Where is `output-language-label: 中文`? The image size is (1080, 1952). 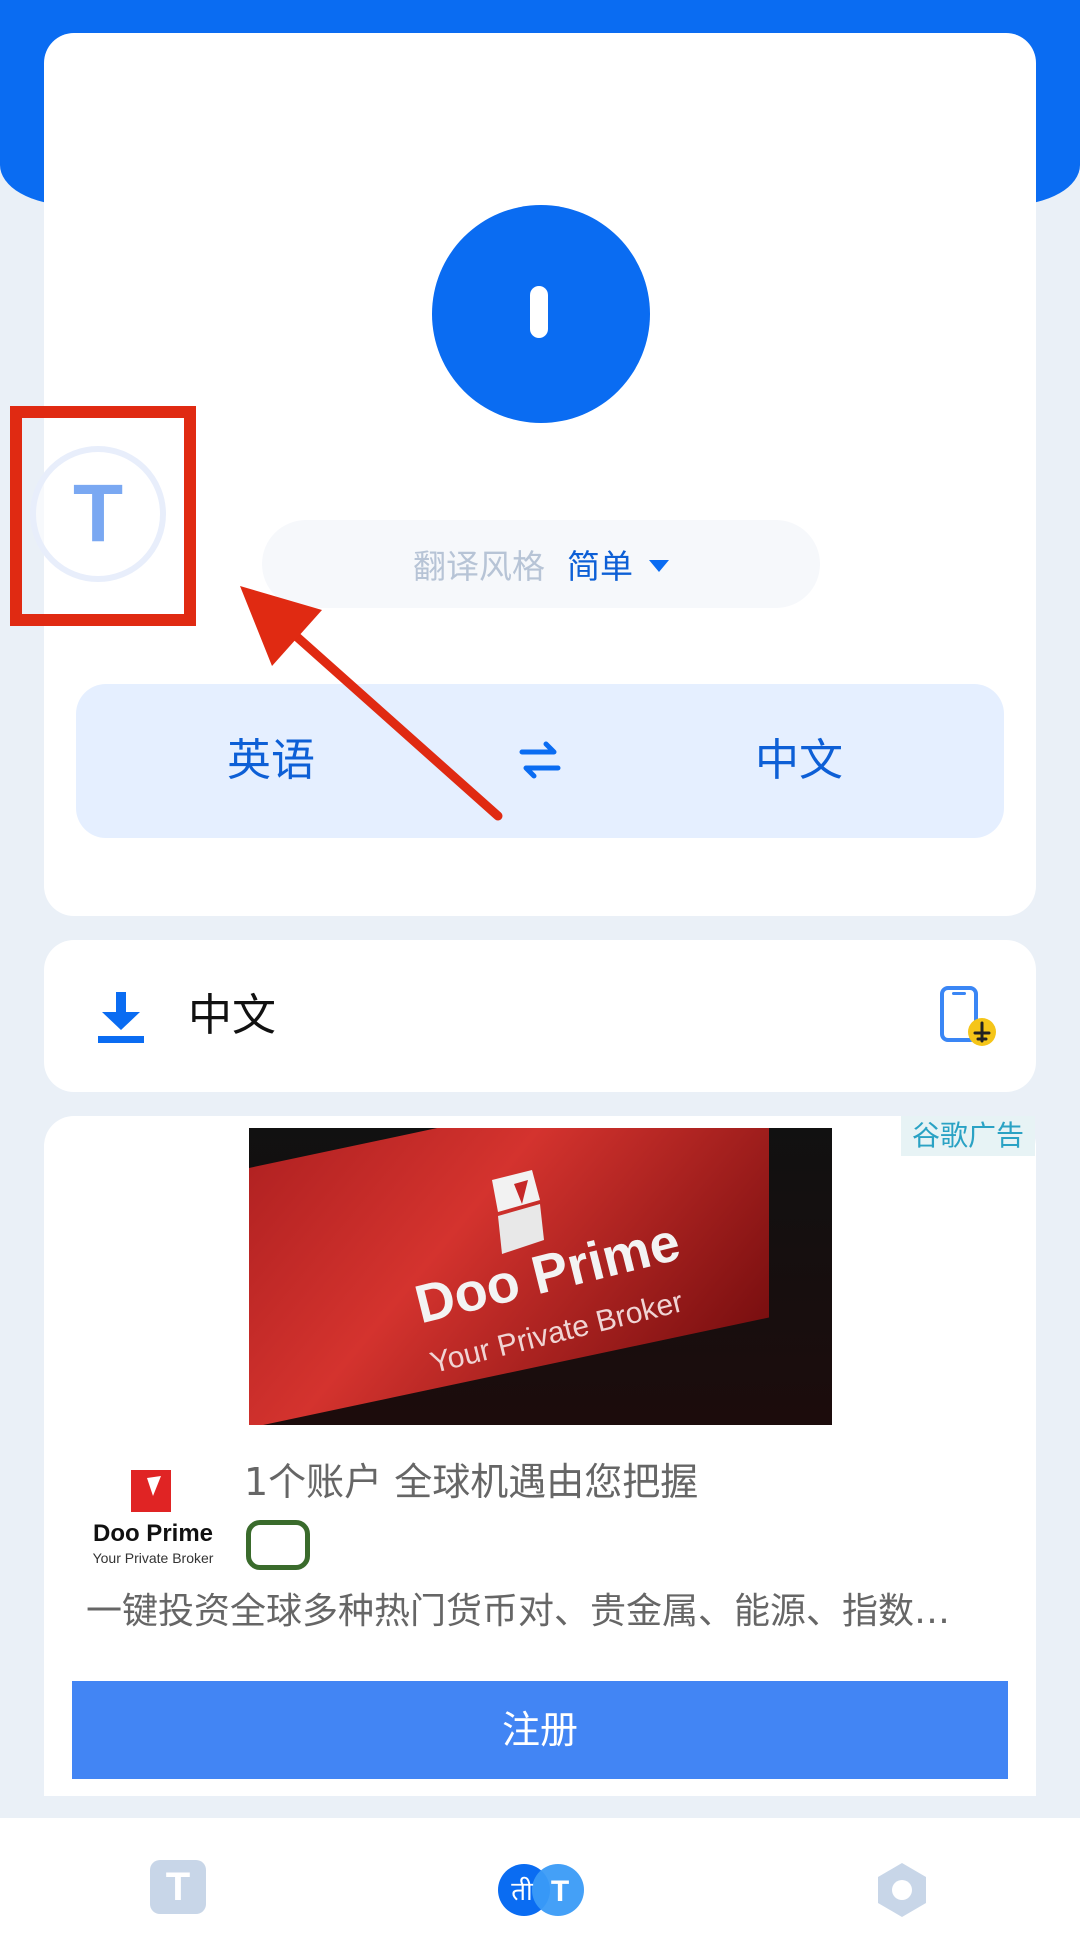
output-language-label: 中文 is located at coordinates (232, 1015).